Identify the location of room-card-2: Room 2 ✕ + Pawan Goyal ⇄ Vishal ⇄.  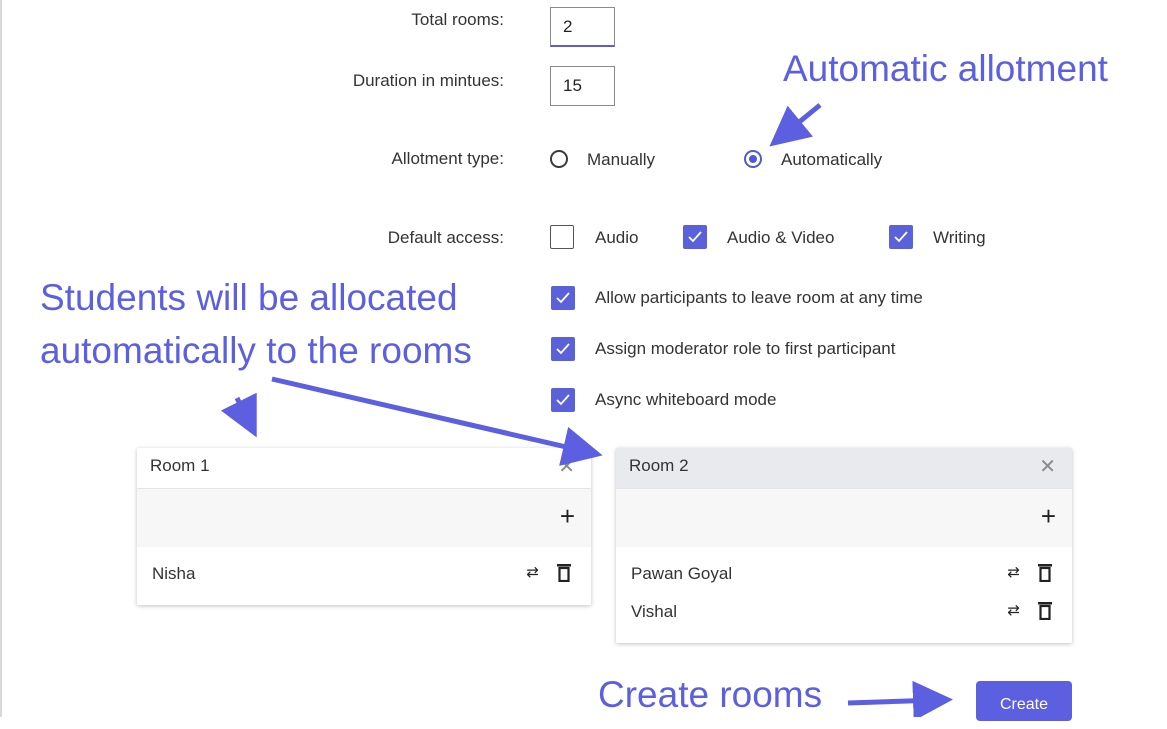
(844, 545).